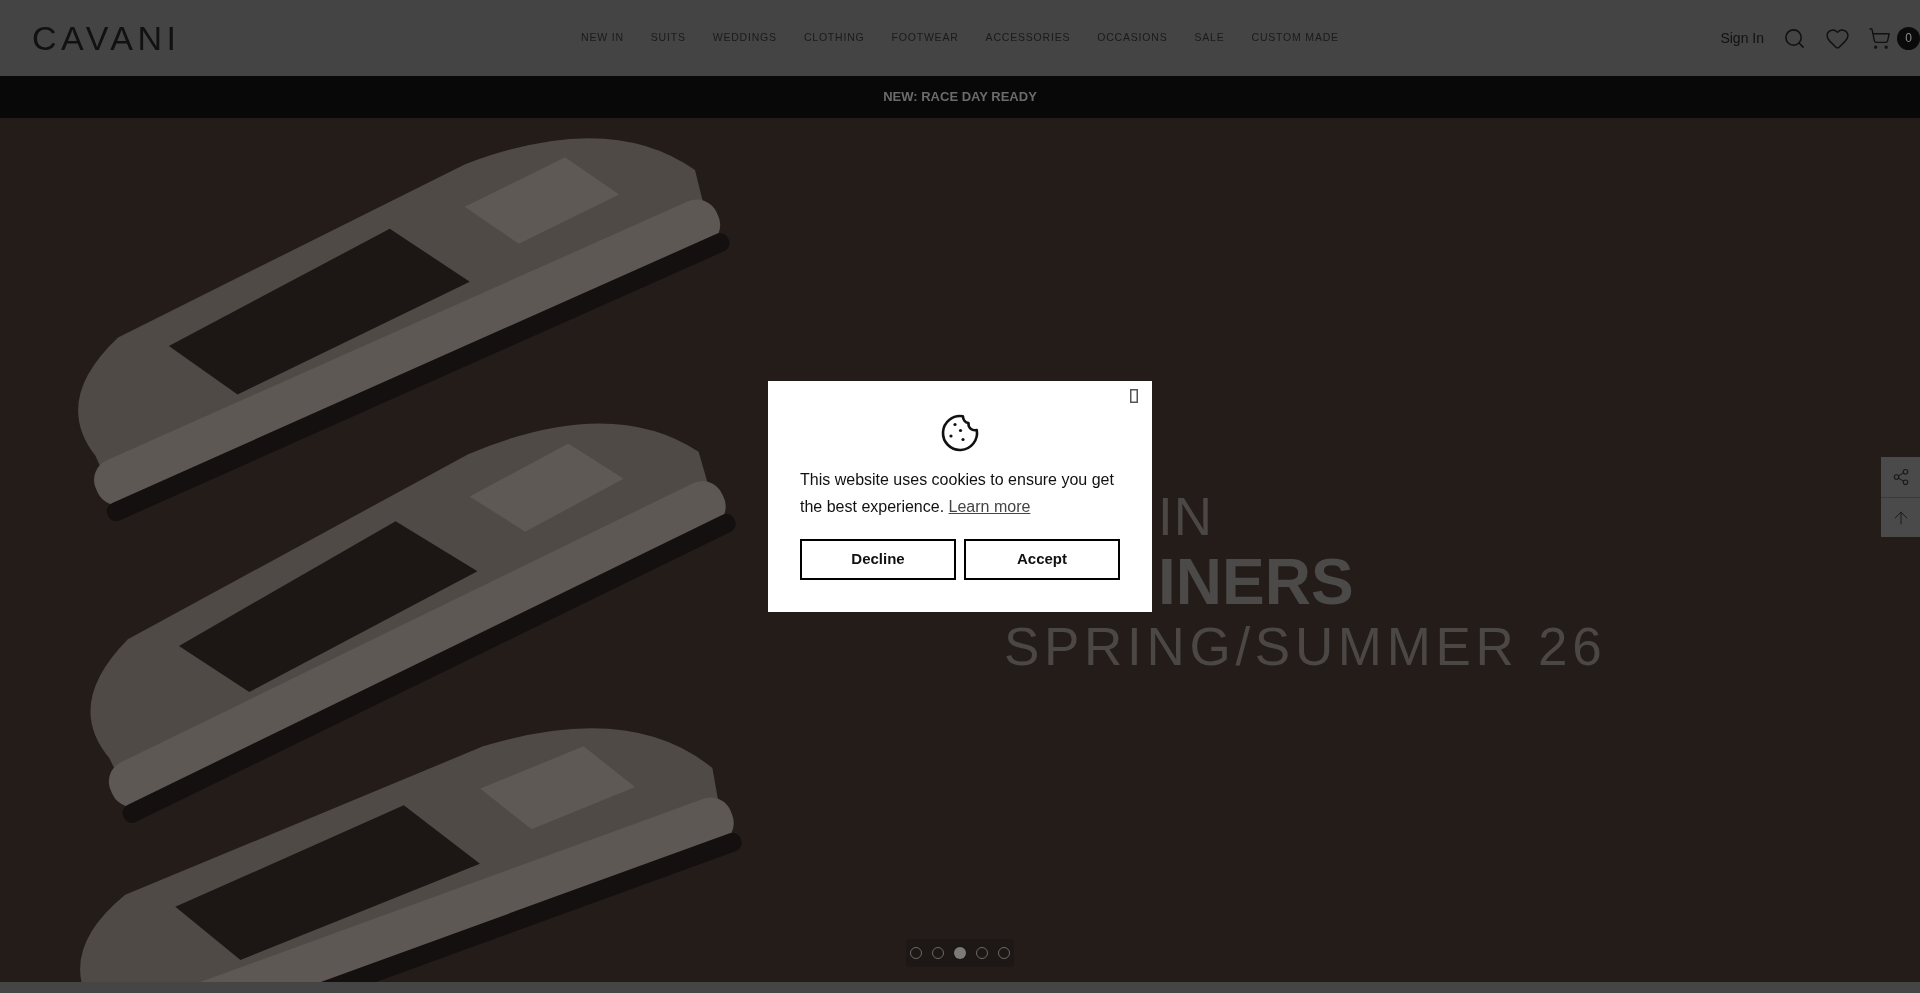  What do you see at coordinates (960, 433) in the screenshot?
I see `cookie-icon` at bounding box center [960, 433].